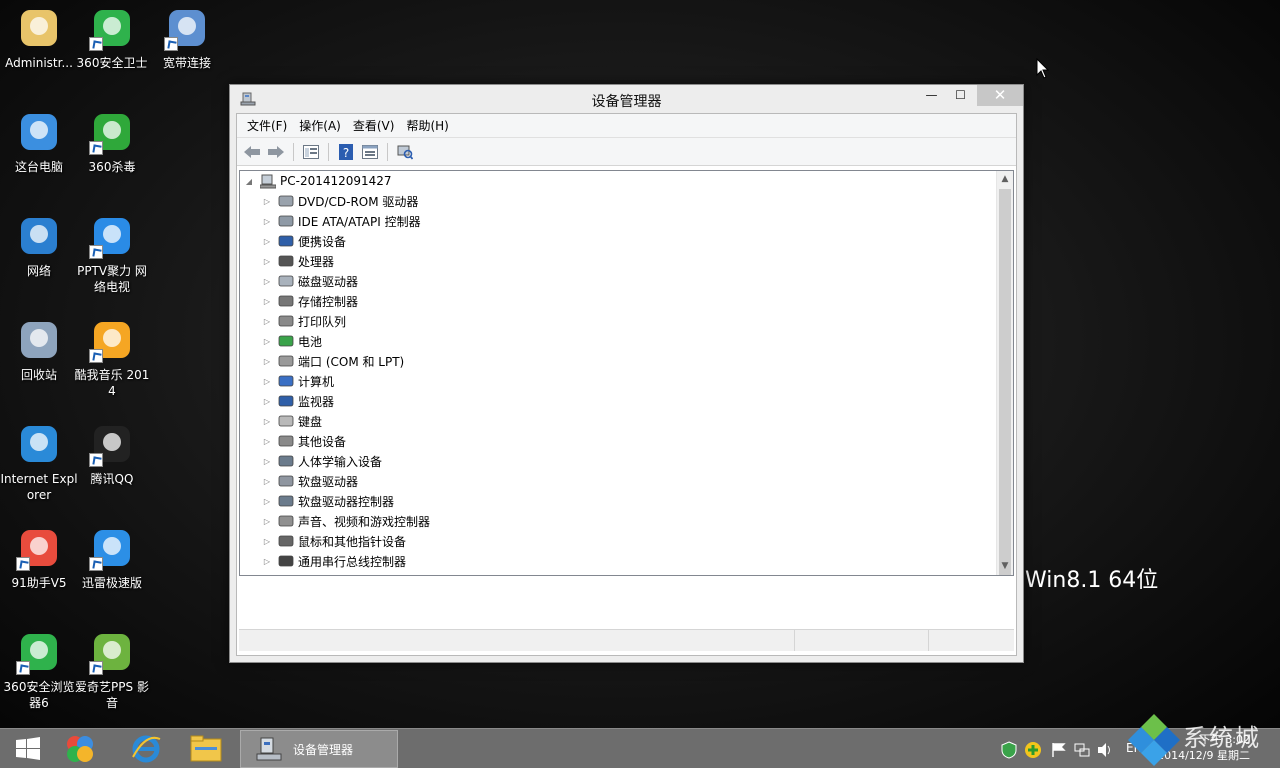  I want to click on desktop-icon: Internet Explorer, so click(39, 461).